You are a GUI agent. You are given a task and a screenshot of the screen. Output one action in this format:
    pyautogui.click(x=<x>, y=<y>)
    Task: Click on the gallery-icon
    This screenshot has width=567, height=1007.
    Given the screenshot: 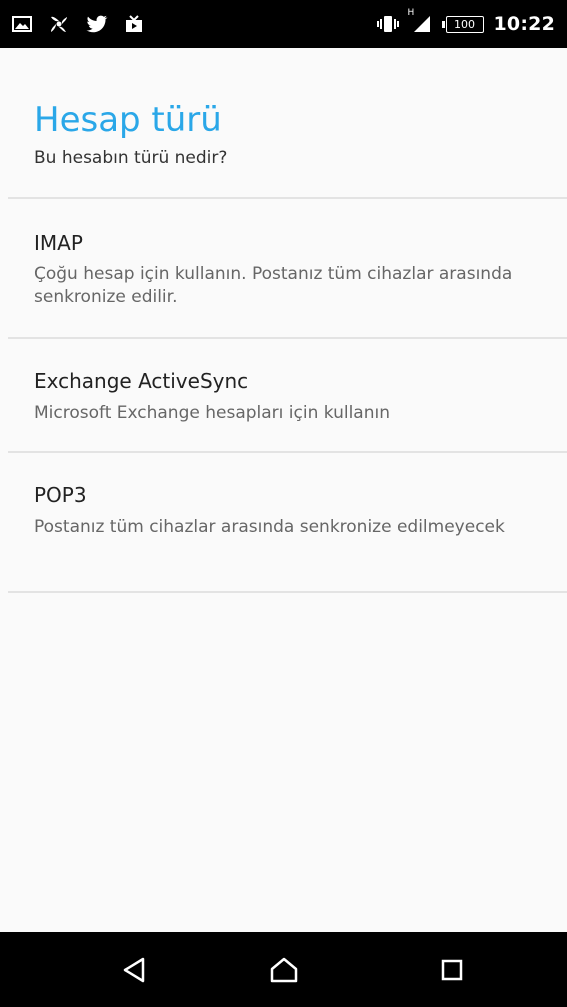 What is the action you would take?
    pyautogui.click(x=22, y=24)
    